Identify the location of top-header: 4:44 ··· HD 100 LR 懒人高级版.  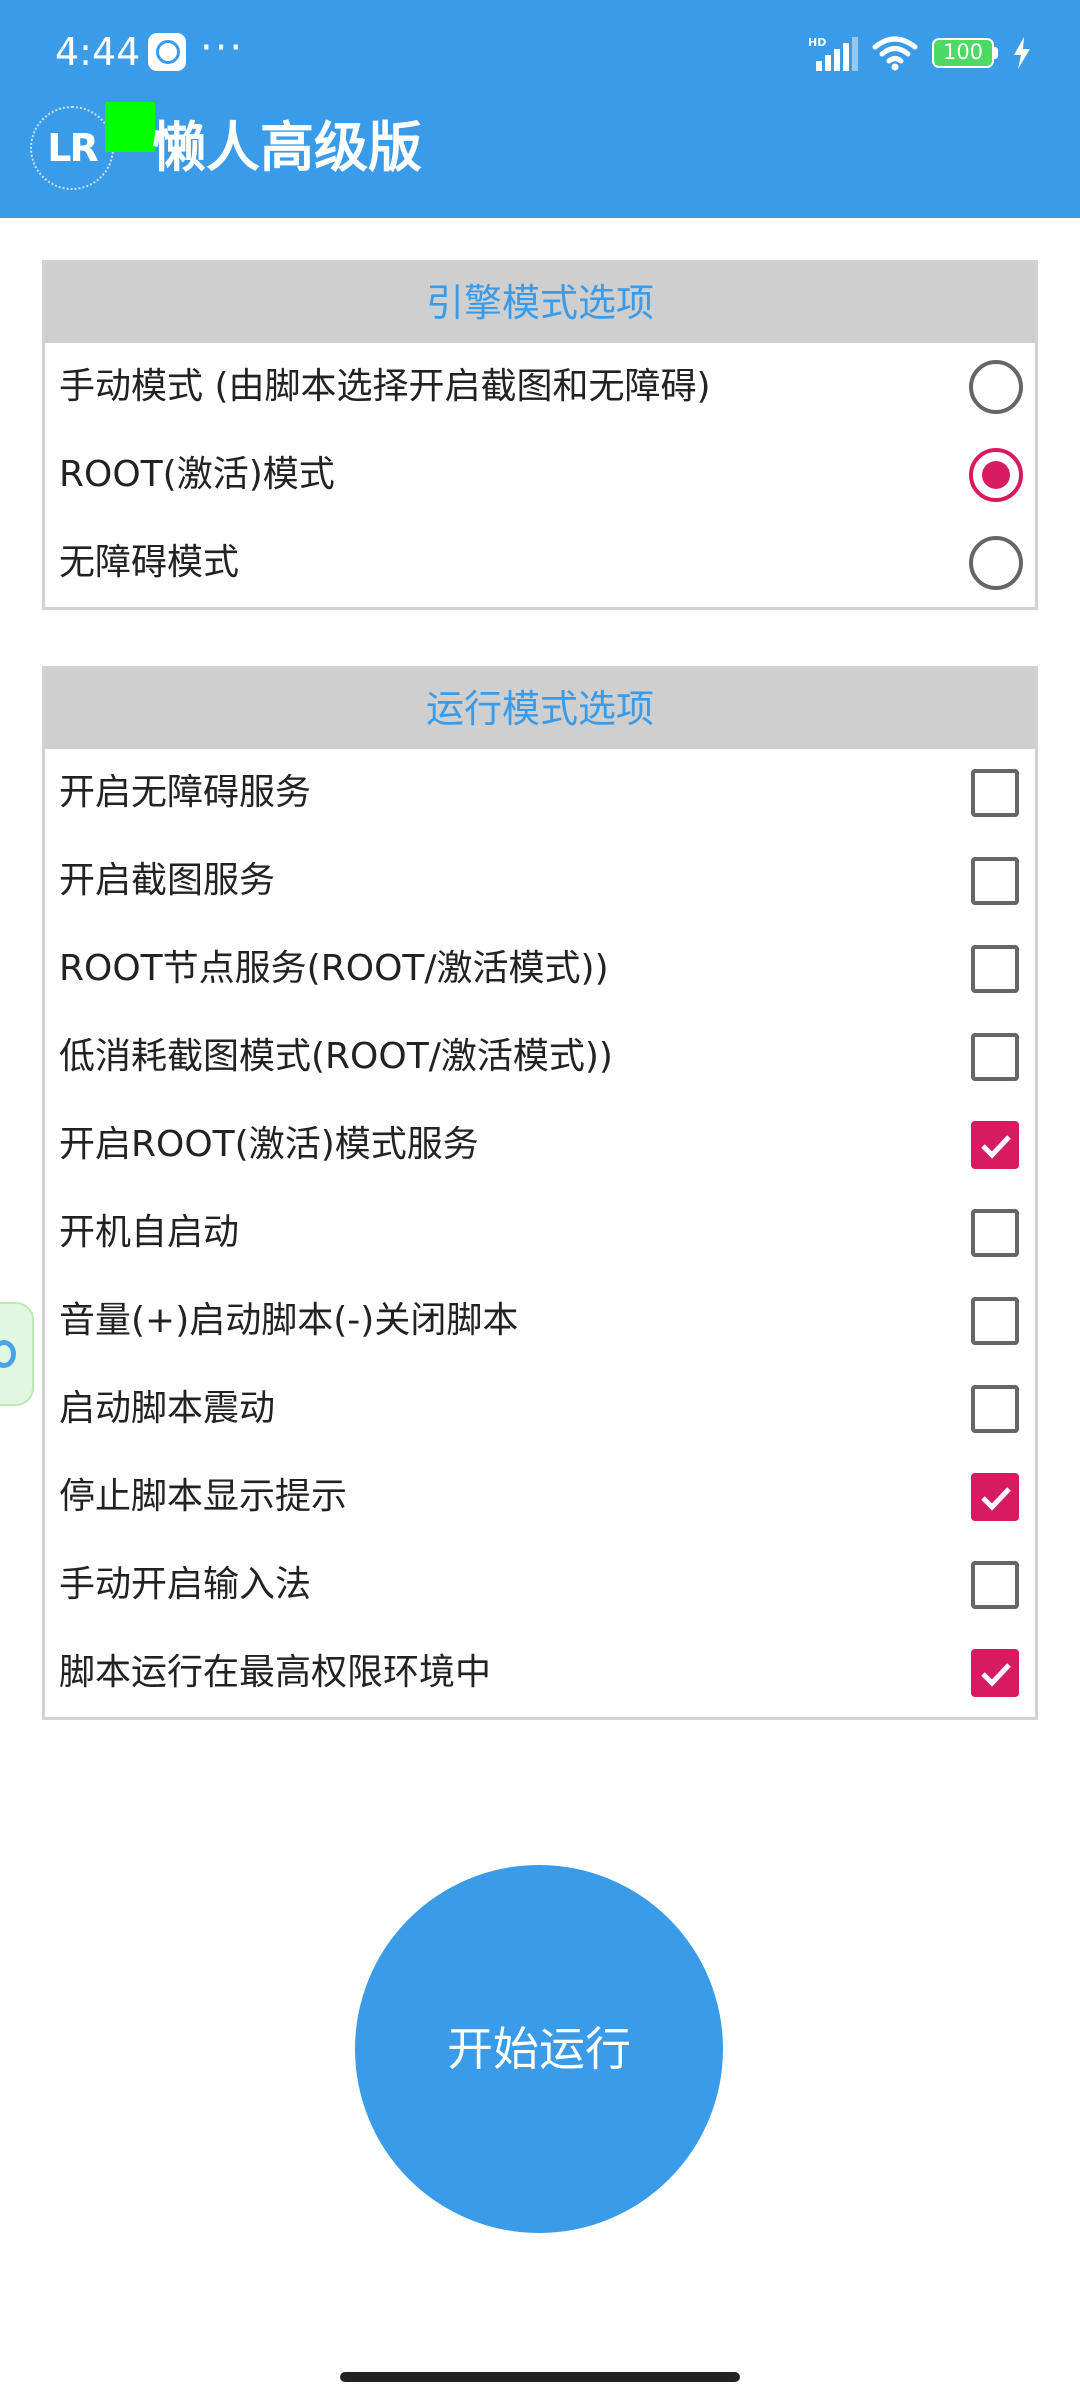
(540, 109).